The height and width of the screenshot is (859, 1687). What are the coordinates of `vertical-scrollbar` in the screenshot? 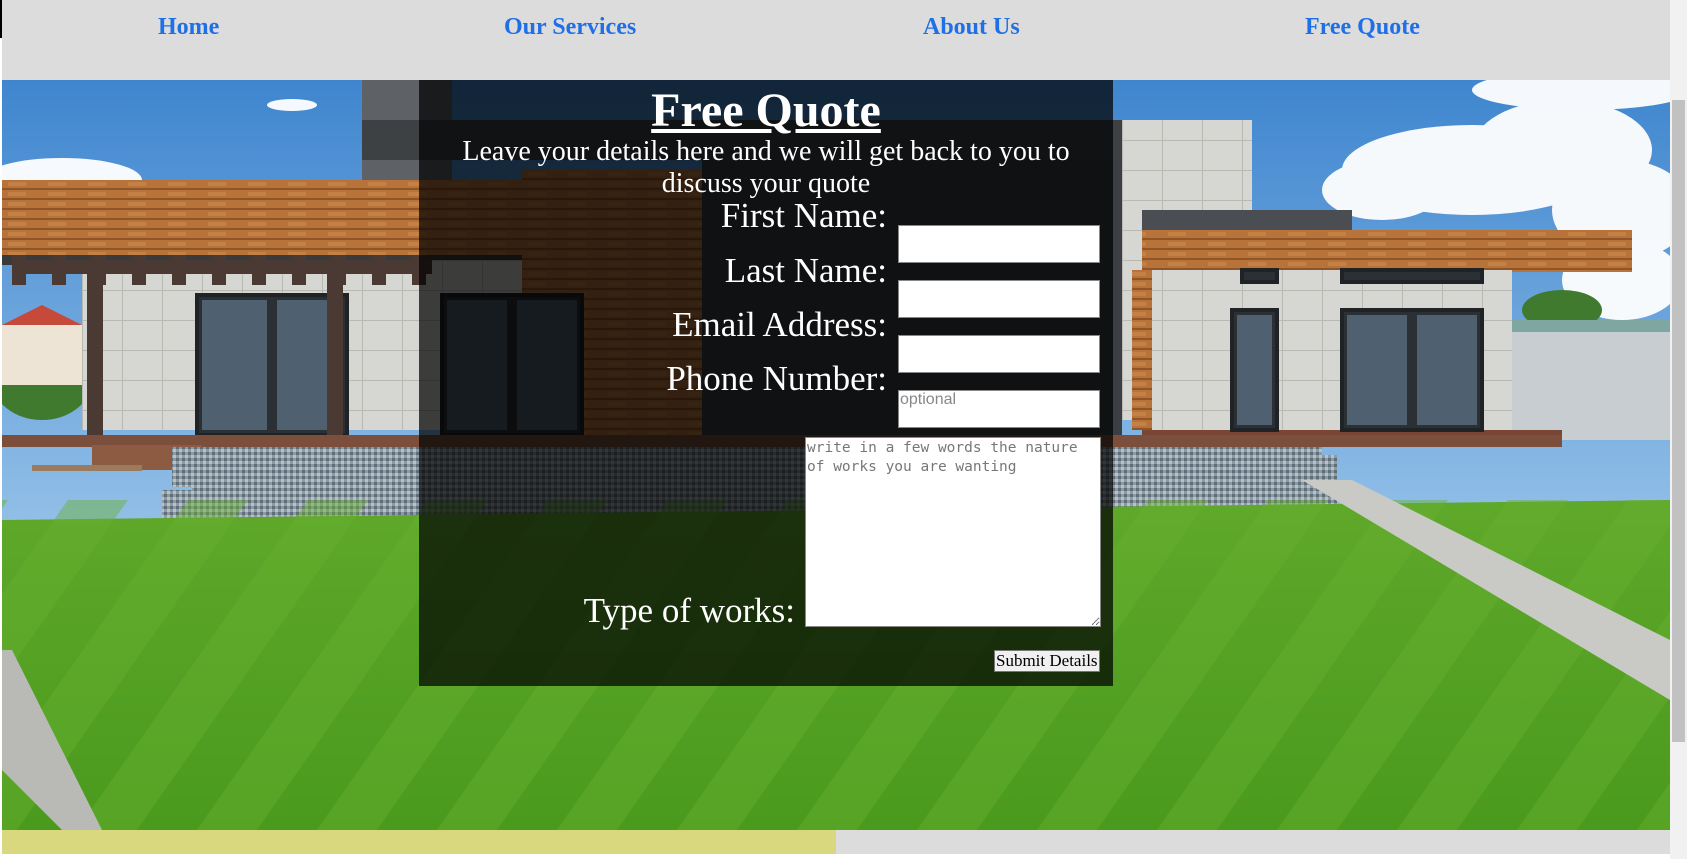 It's located at (1678, 429).